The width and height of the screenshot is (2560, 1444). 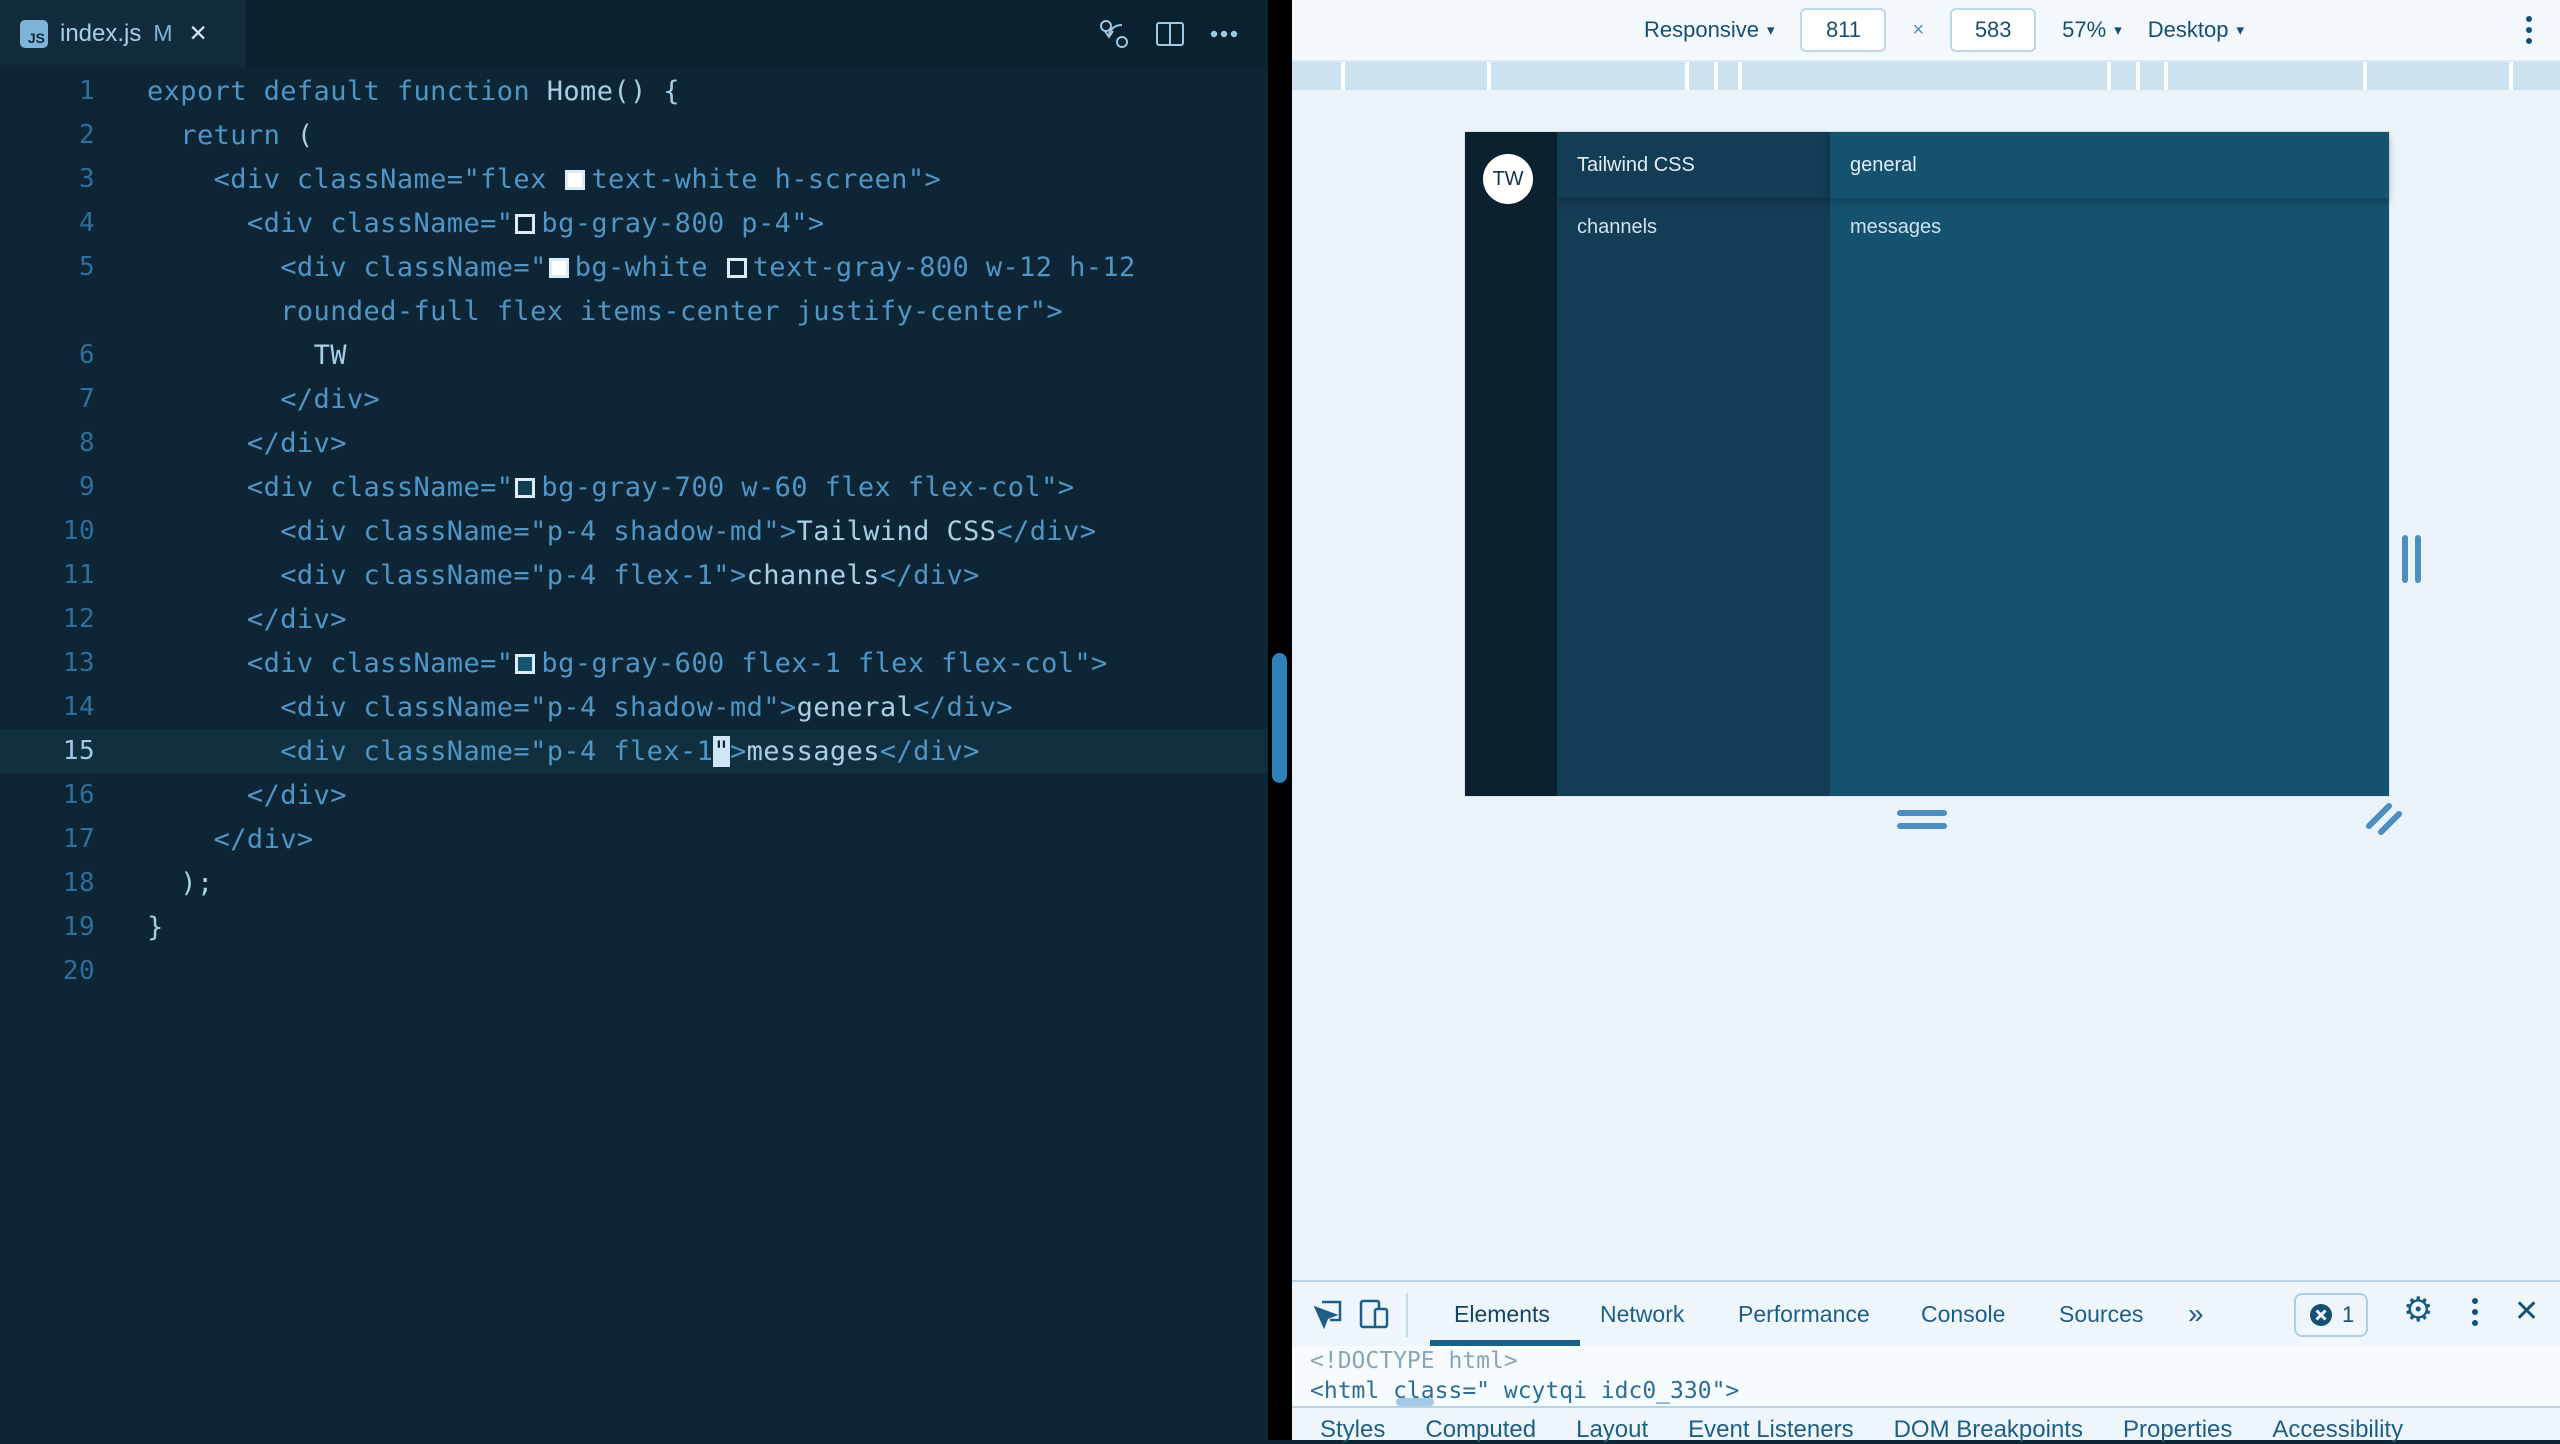 What do you see at coordinates (2529, 30) in the screenshot?
I see `device-toolbar-more-icon` at bounding box center [2529, 30].